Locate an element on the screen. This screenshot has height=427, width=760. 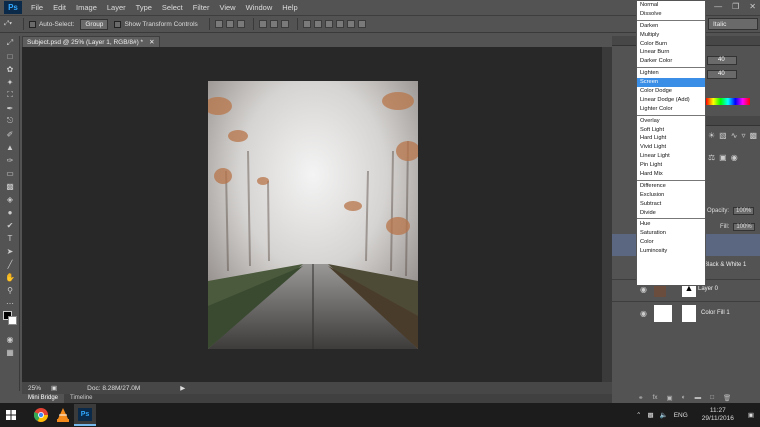
blend-option: Linear Burn is located at coordinates (671, 52).